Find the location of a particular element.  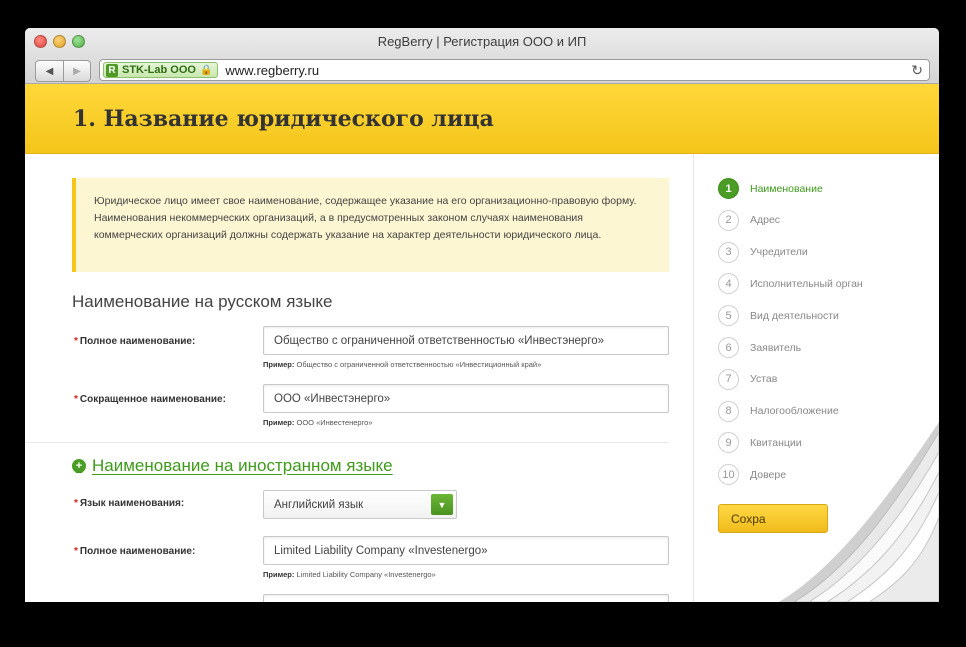

step-item: 7 Устав is located at coordinates (748, 379).